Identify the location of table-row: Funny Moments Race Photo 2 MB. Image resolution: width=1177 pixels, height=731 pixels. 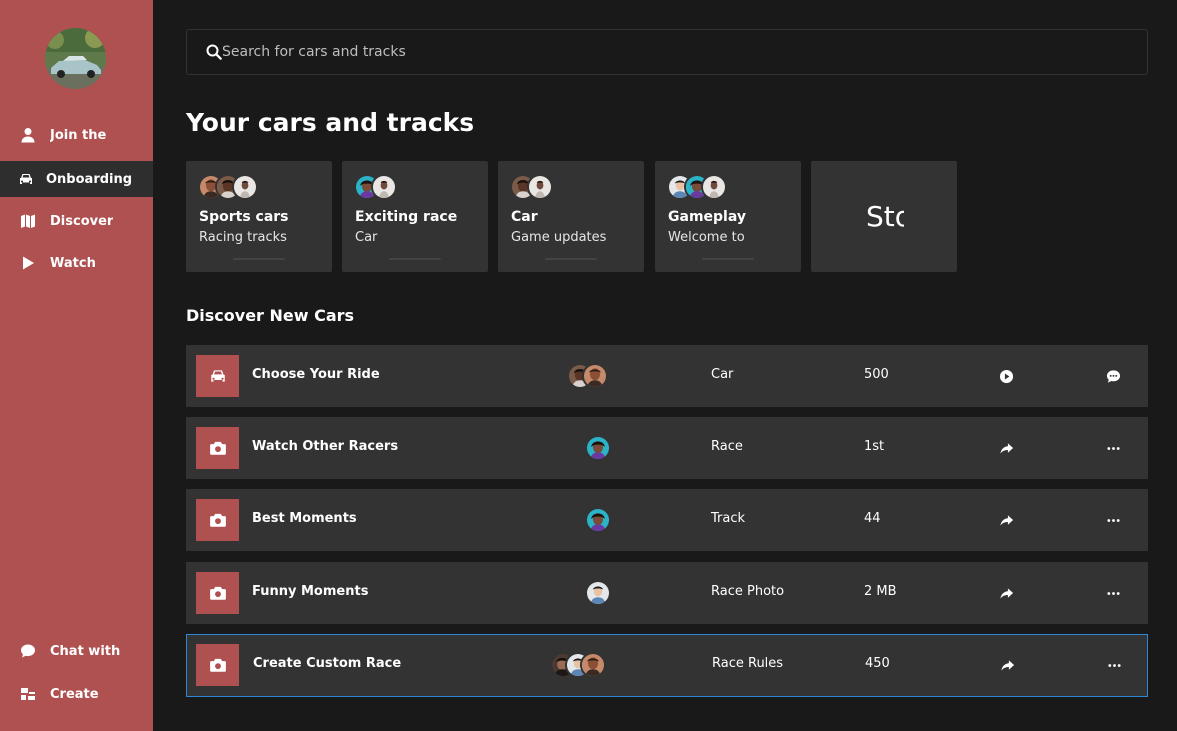
(667, 593).